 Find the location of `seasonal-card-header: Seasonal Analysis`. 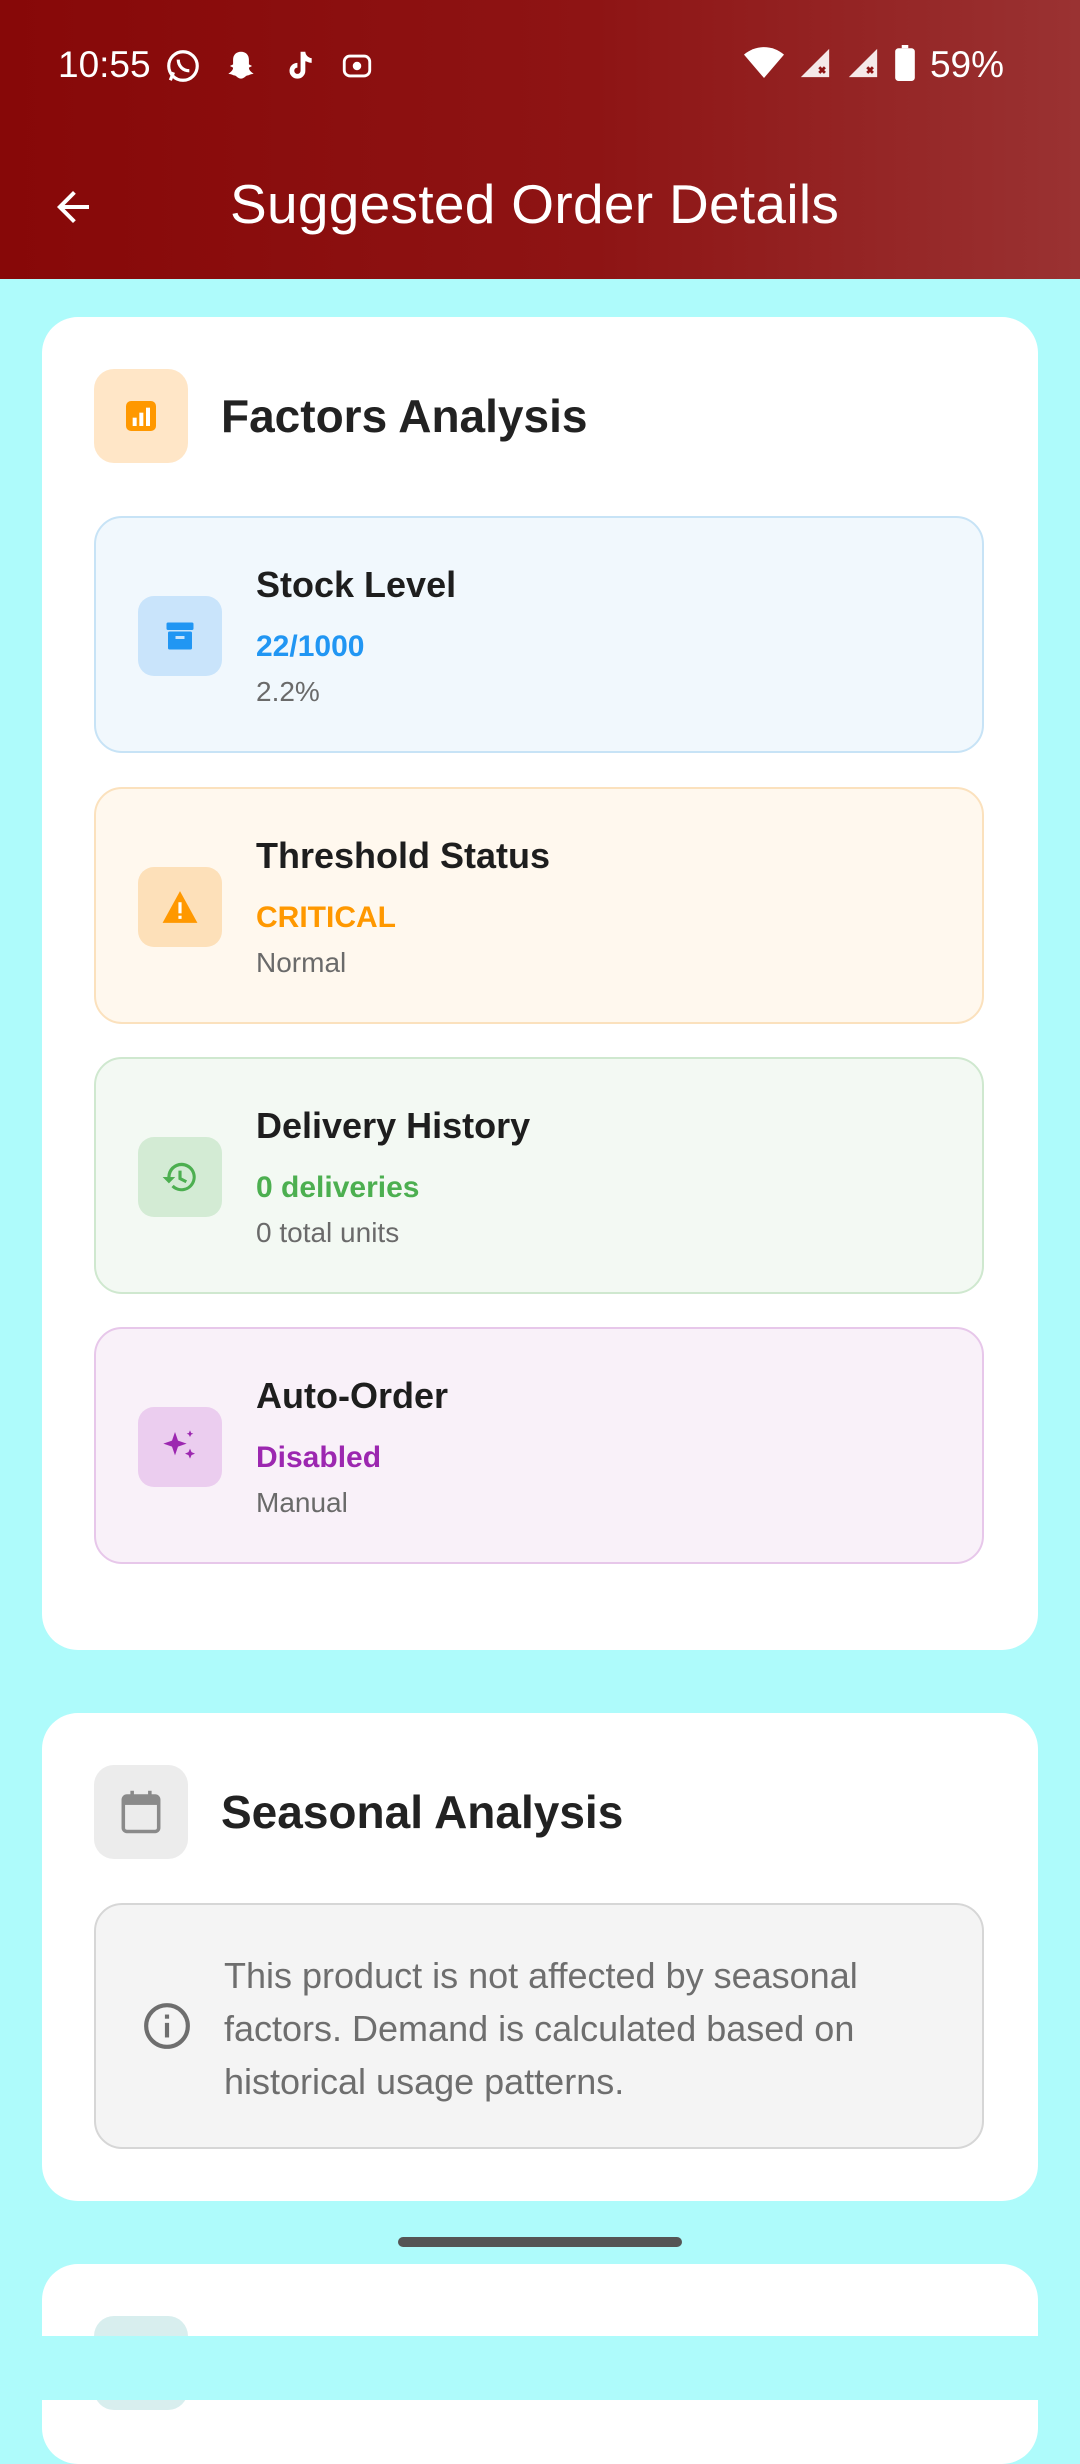

seasonal-card-header: Seasonal Analysis is located at coordinates (358, 1812).